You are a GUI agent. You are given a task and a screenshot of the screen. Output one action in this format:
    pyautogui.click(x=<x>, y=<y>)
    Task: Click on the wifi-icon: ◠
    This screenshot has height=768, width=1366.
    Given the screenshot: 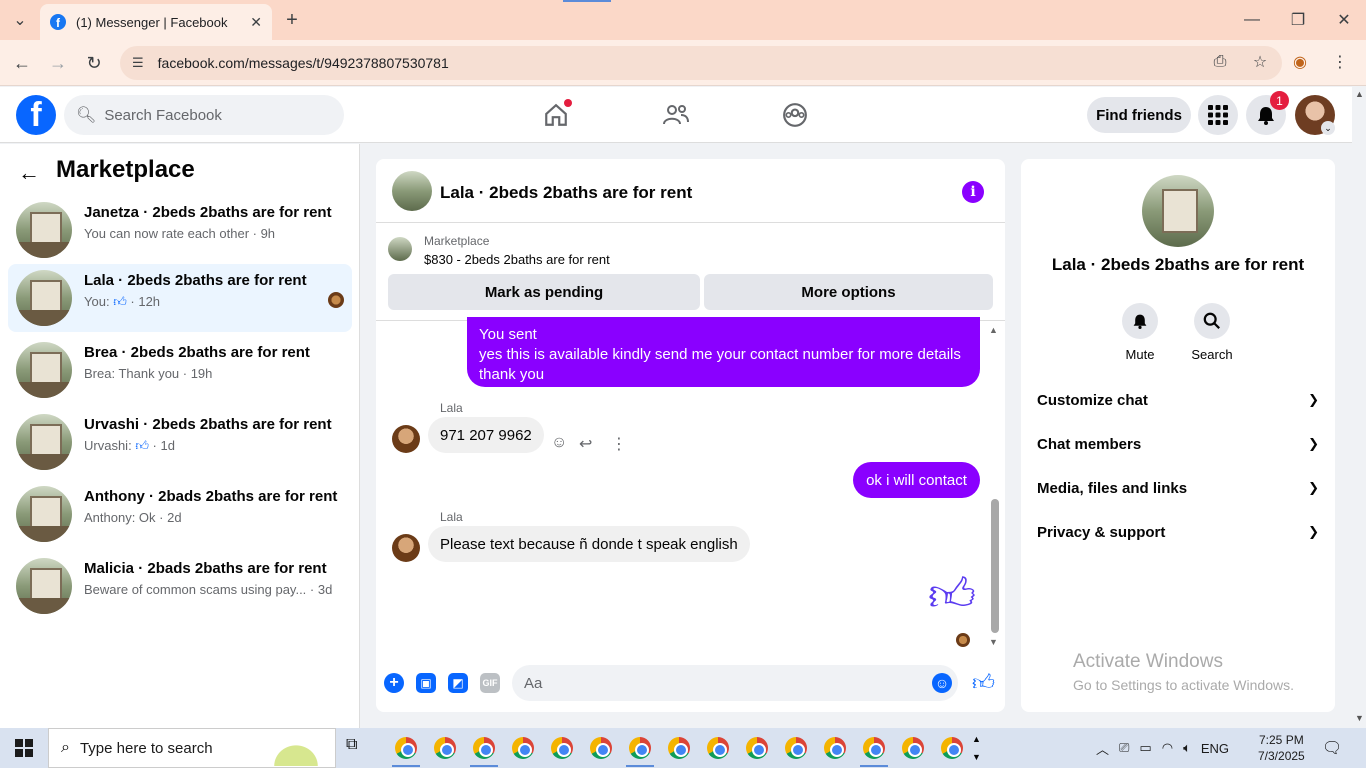 What is the action you would take?
    pyautogui.click(x=1167, y=748)
    